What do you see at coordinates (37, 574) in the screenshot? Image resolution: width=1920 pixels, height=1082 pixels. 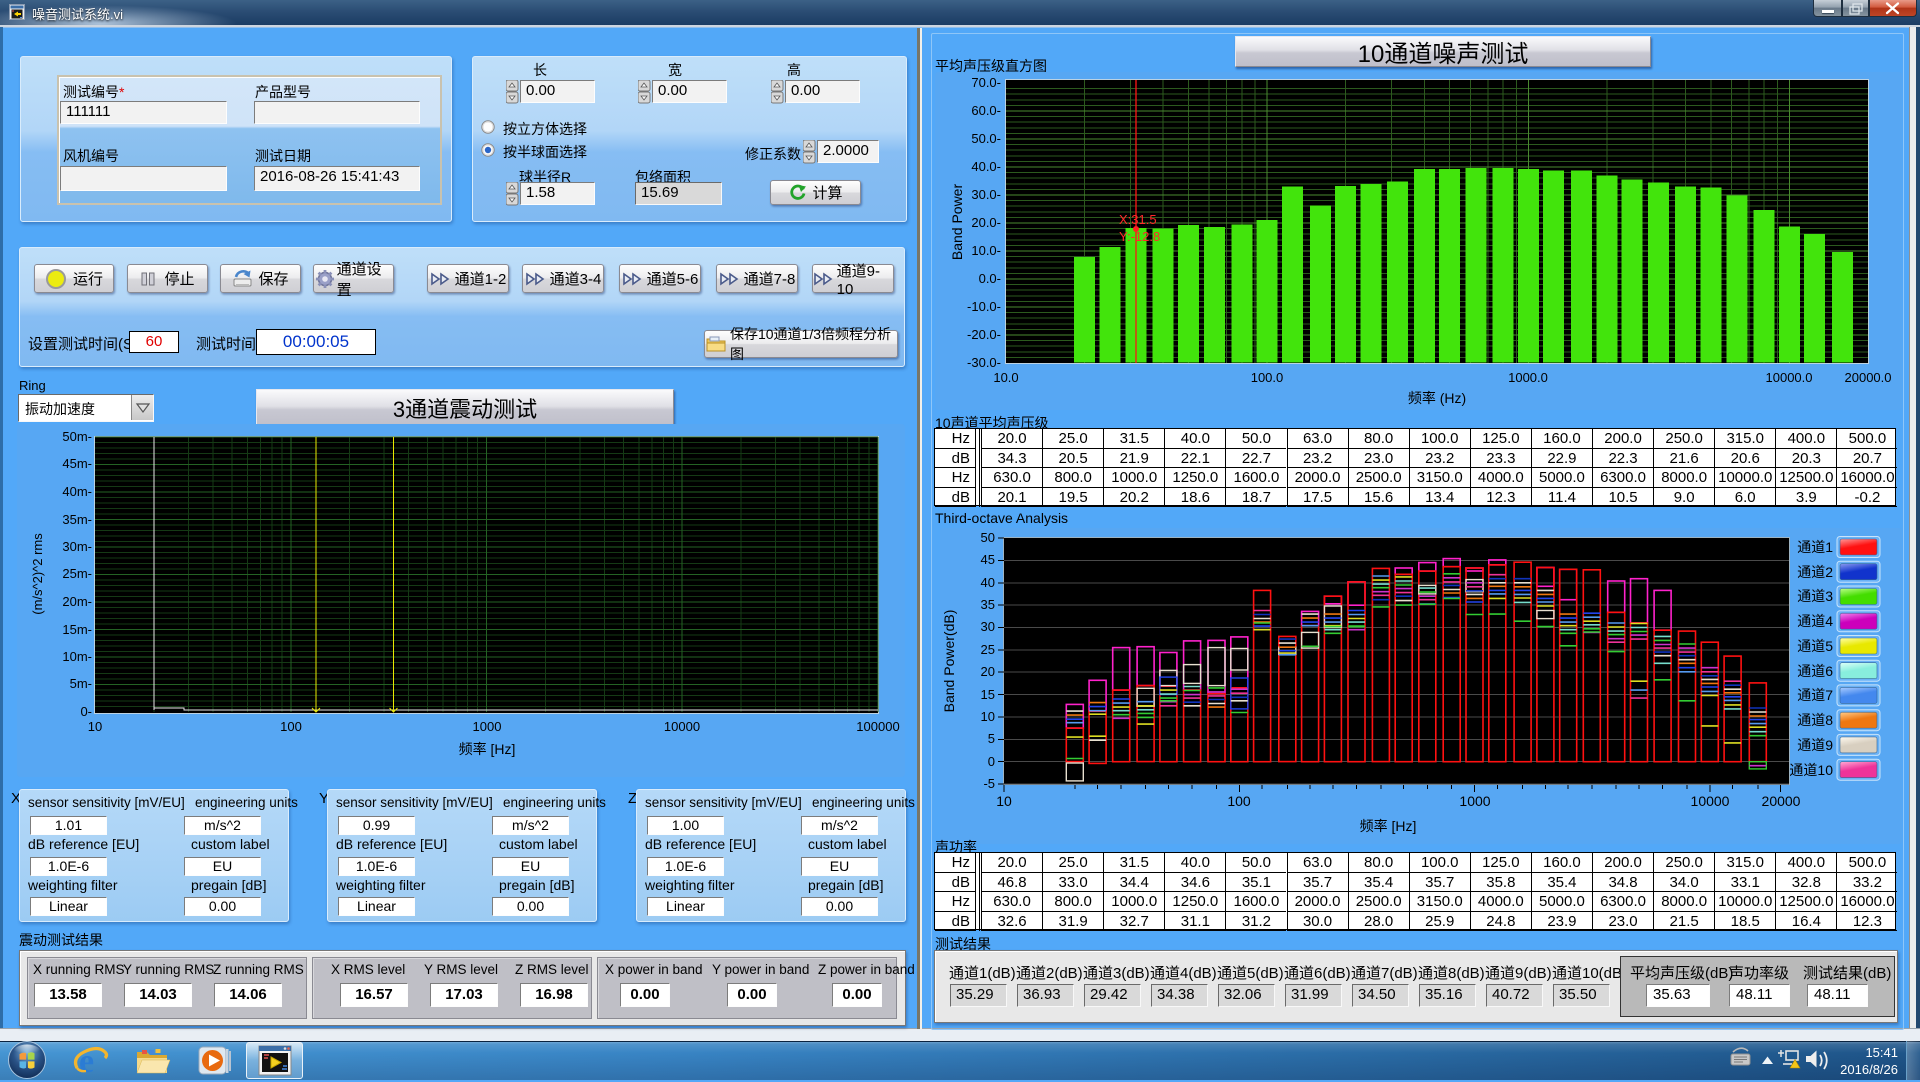 I see `svg-text: (m/s^2)^2 rms` at bounding box center [37, 574].